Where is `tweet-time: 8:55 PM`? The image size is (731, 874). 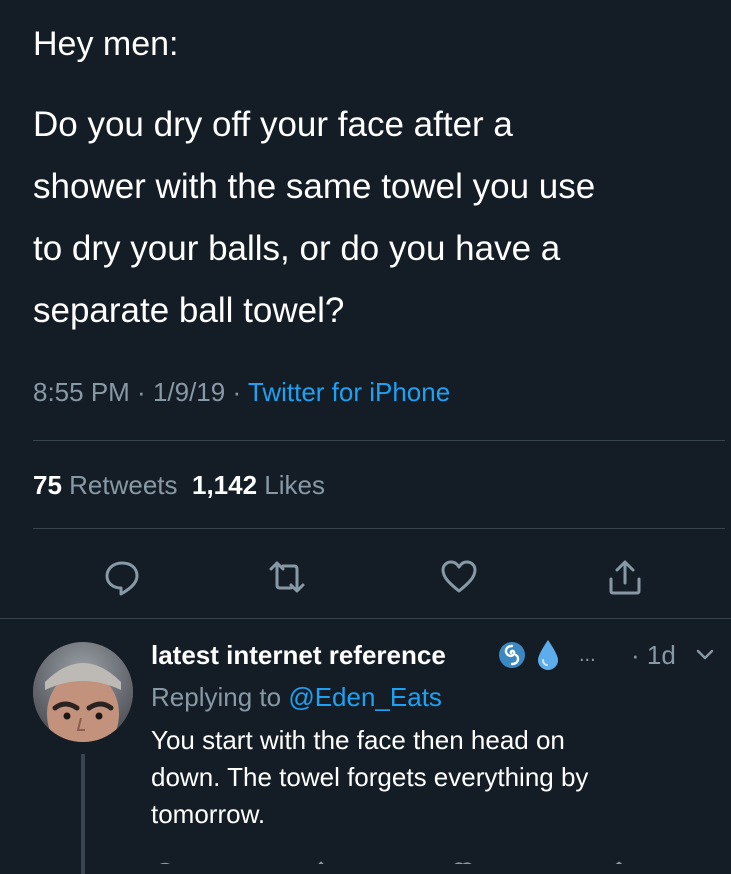 tweet-time: 8:55 PM is located at coordinates (81, 392).